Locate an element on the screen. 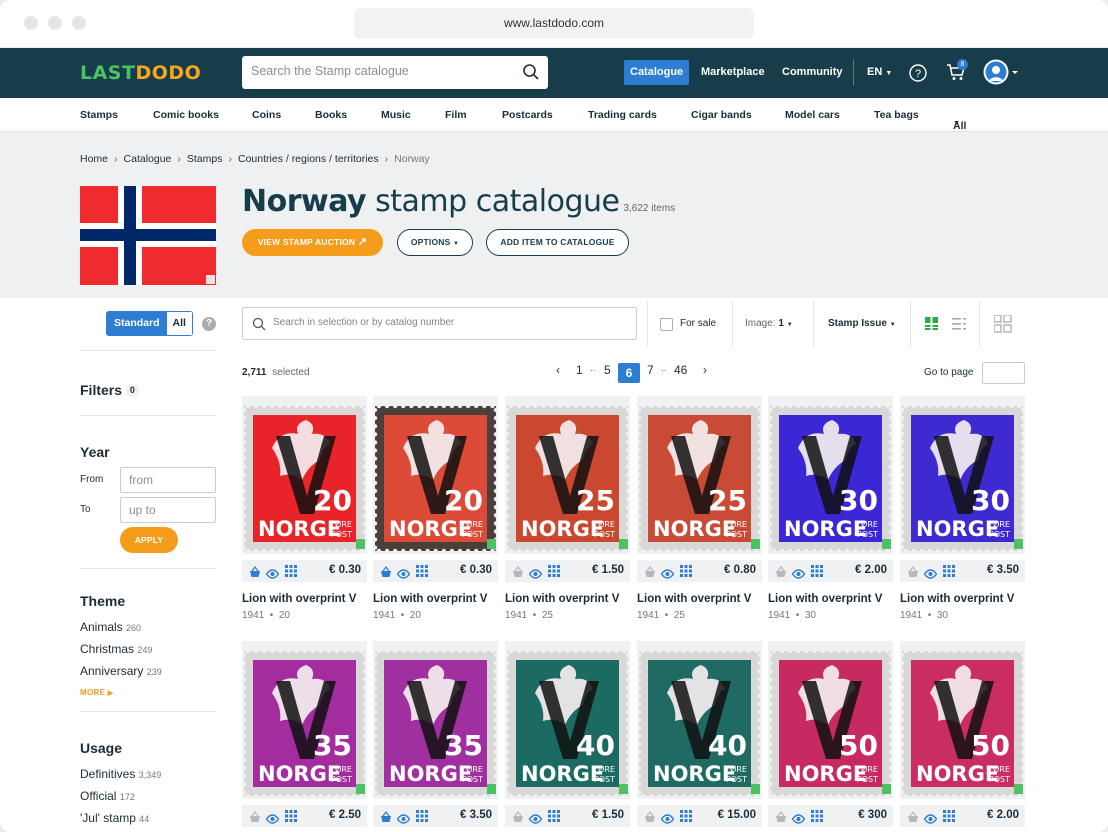 The height and width of the screenshot is (832, 1108). breadcrumb-catalogue: Catalogue is located at coordinates (148, 159).